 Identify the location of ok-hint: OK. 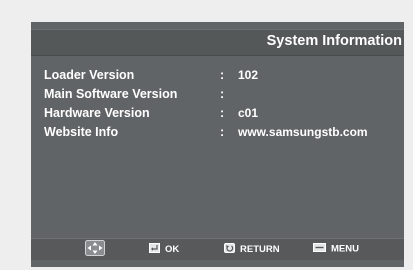
(164, 250).